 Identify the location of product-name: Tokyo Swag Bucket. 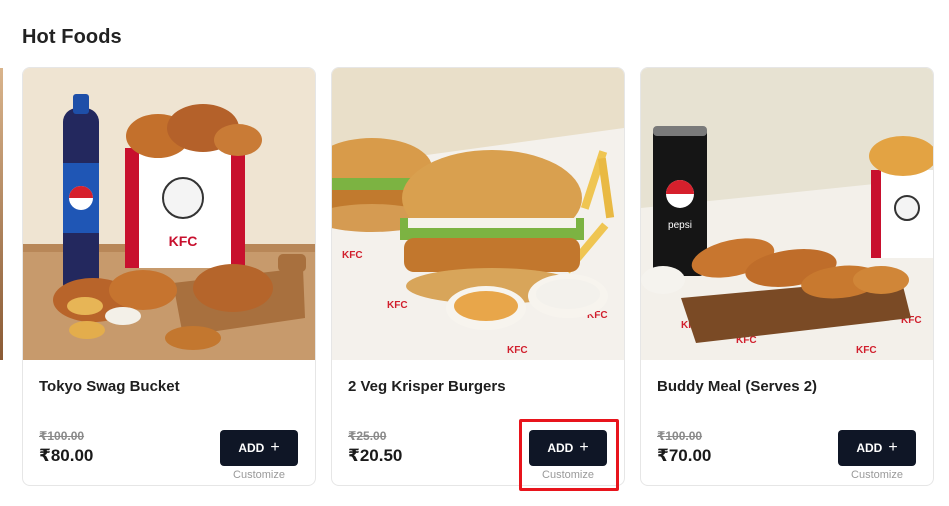
(109, 386).